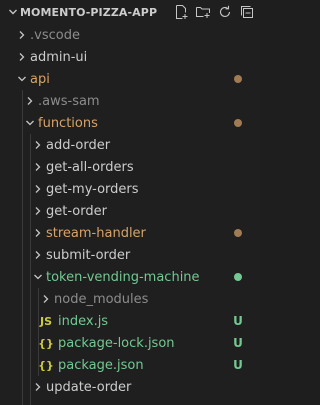 The width and height of the screenshot is (320, 405). I want to click on explorer-title: MOMENTO-PIZZA-APP, so click(89, 12).